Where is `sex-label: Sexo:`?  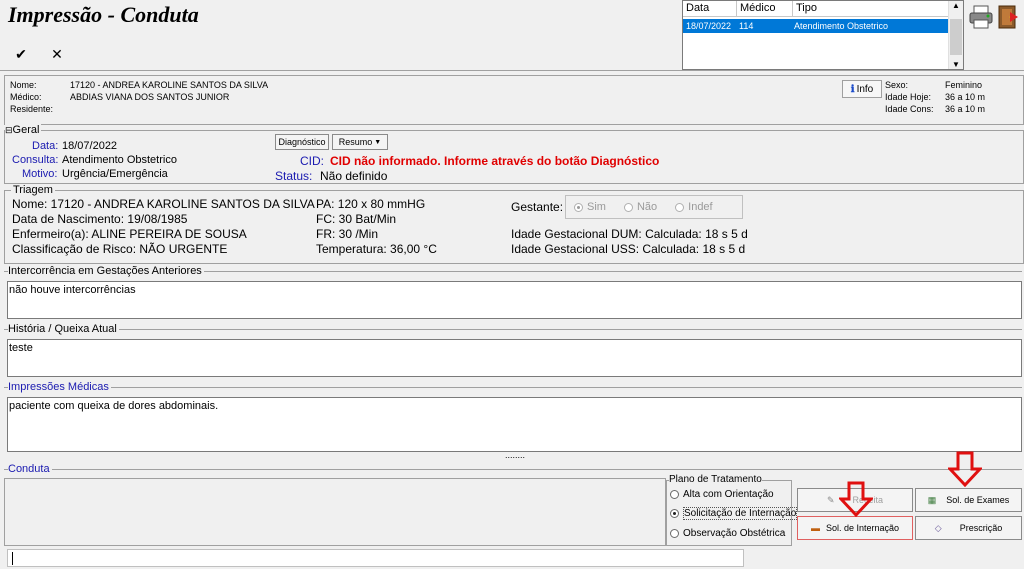
sex-label: Sexo: is located at coordinates (897, 85).